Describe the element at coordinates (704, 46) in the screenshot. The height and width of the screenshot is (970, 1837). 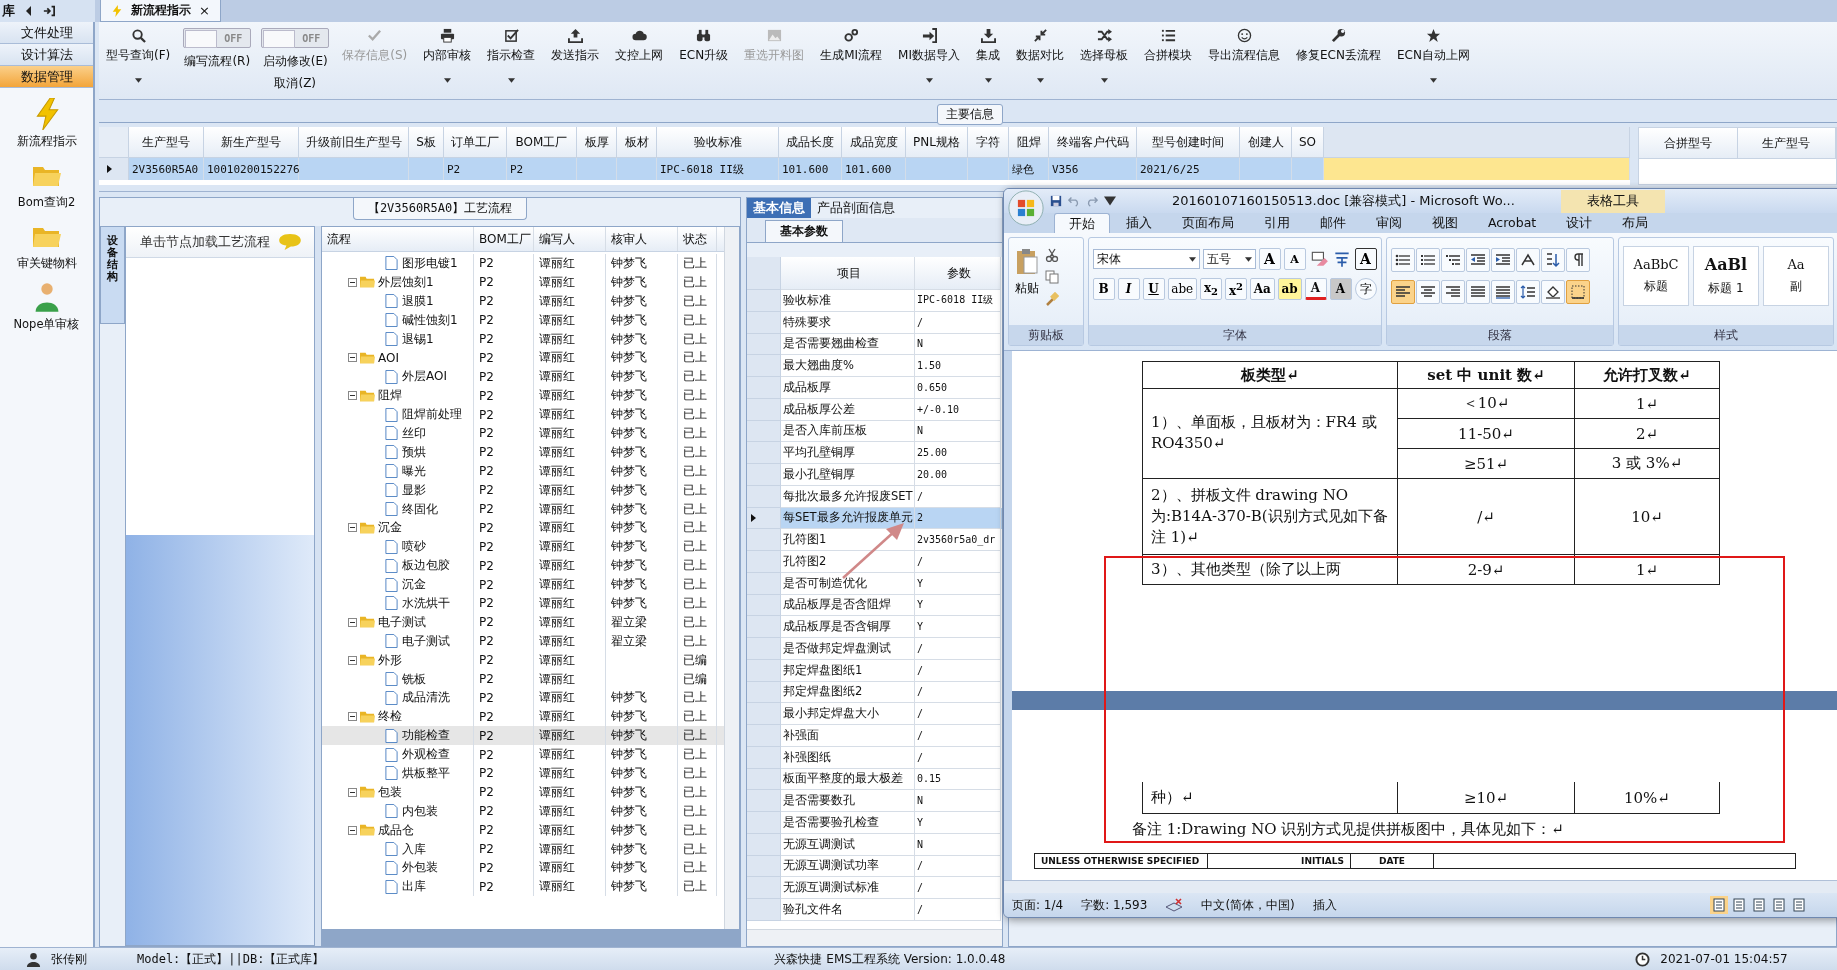
I see `toolbar-button: ECN升级` at that location.